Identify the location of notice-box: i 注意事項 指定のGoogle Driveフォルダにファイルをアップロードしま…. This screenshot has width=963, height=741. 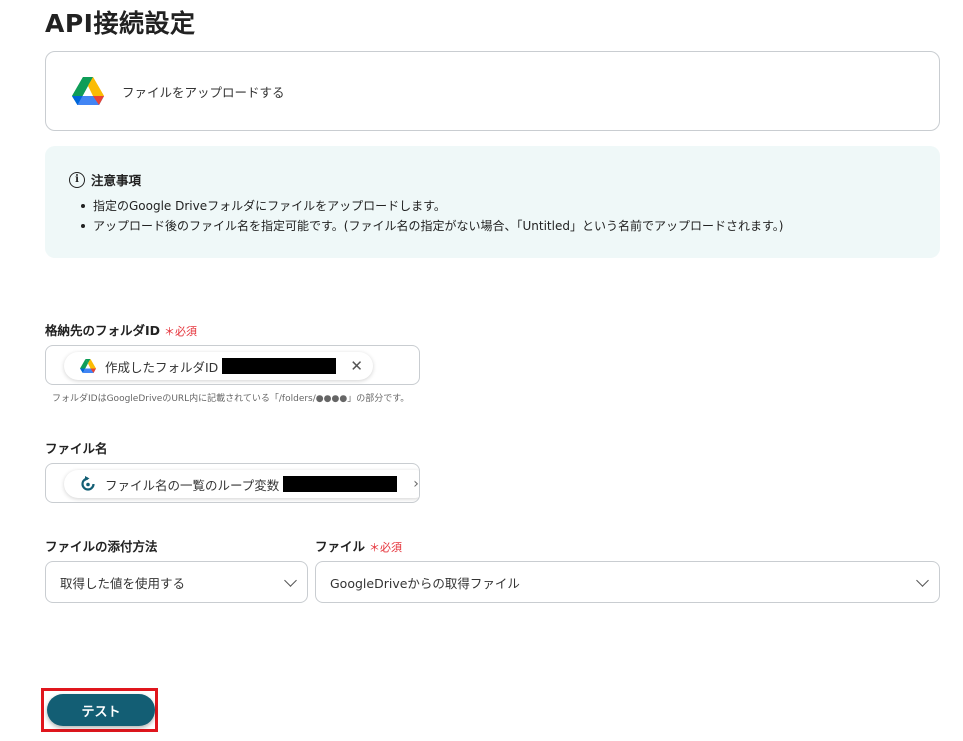
(492, 202).